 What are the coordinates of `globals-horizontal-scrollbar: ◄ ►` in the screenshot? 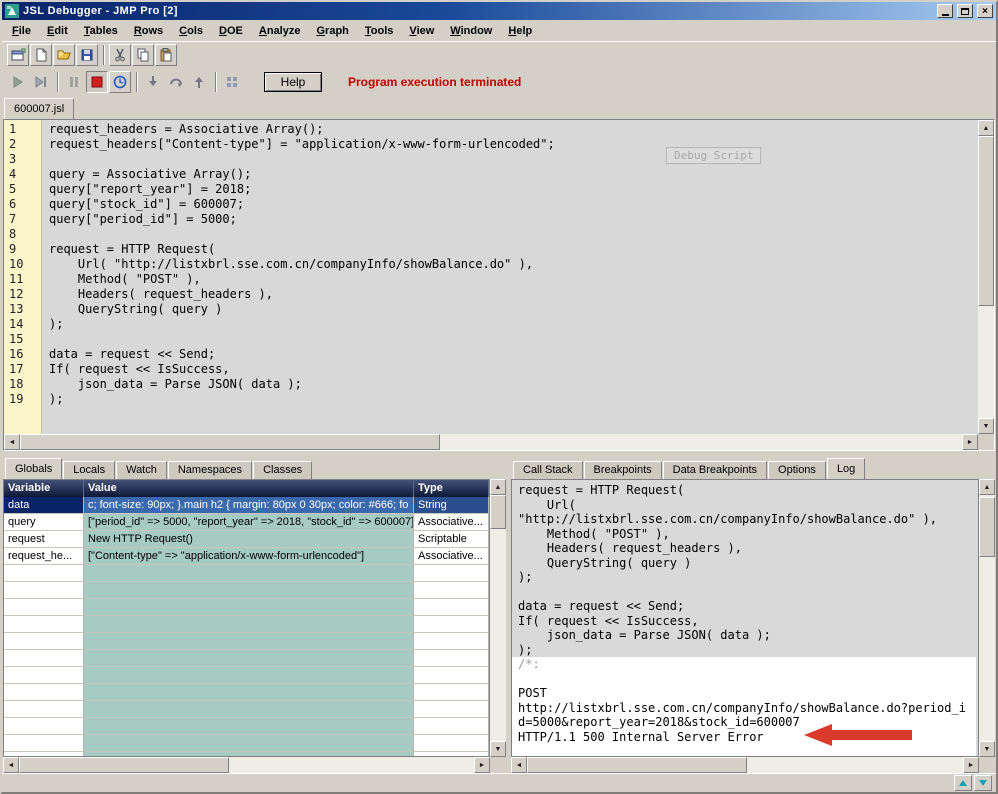 It's located at (246, 765).